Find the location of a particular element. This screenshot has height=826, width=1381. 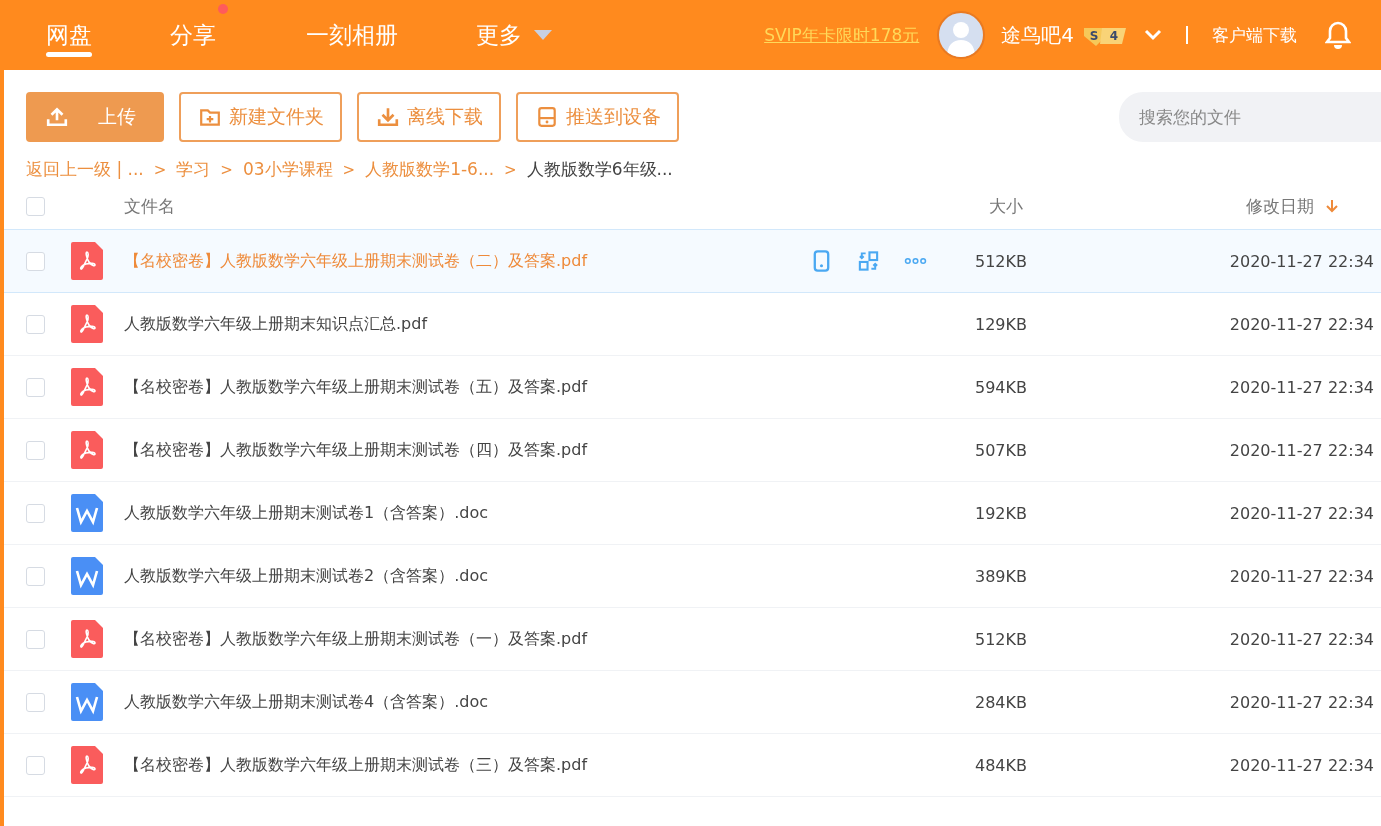

file-size: 507KB is located at coordinates (1000, 450).